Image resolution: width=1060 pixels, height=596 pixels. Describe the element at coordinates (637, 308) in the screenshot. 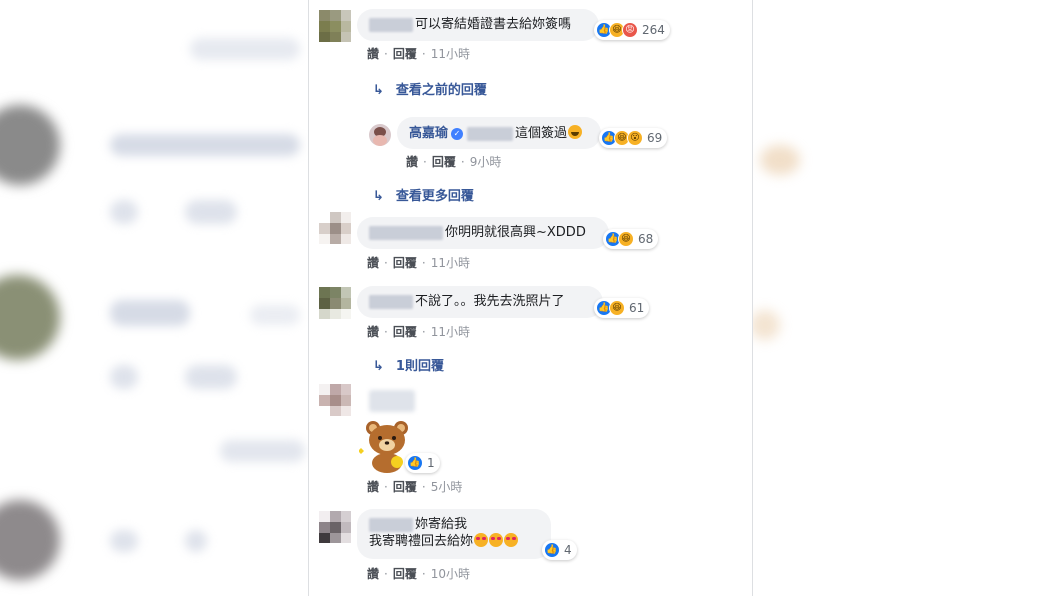

I see `reactions-count: 61` at that location.